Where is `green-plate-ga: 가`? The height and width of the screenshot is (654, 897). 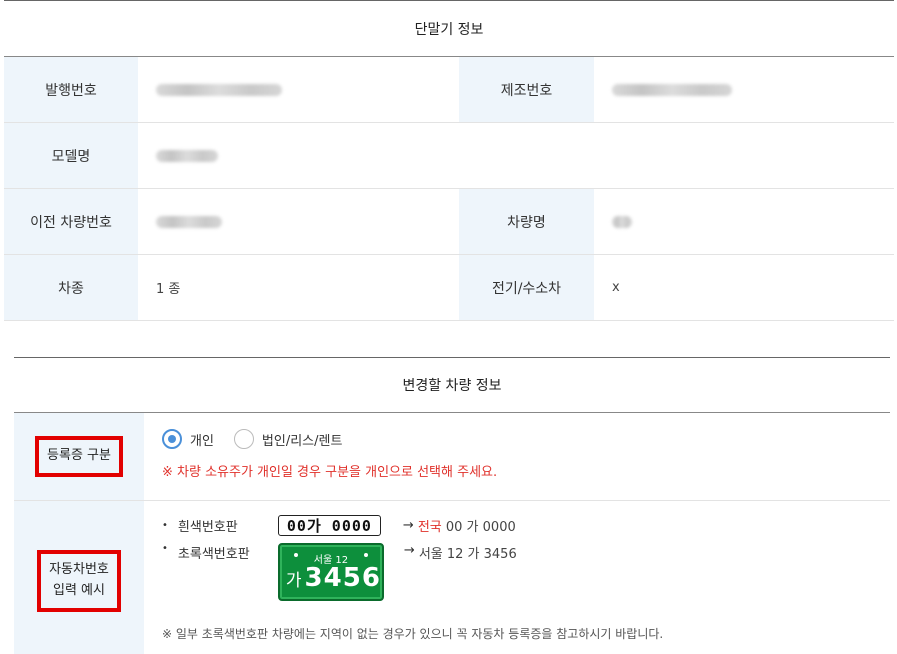 green-plate-ga: 가 is located at coordinates (294, 581).